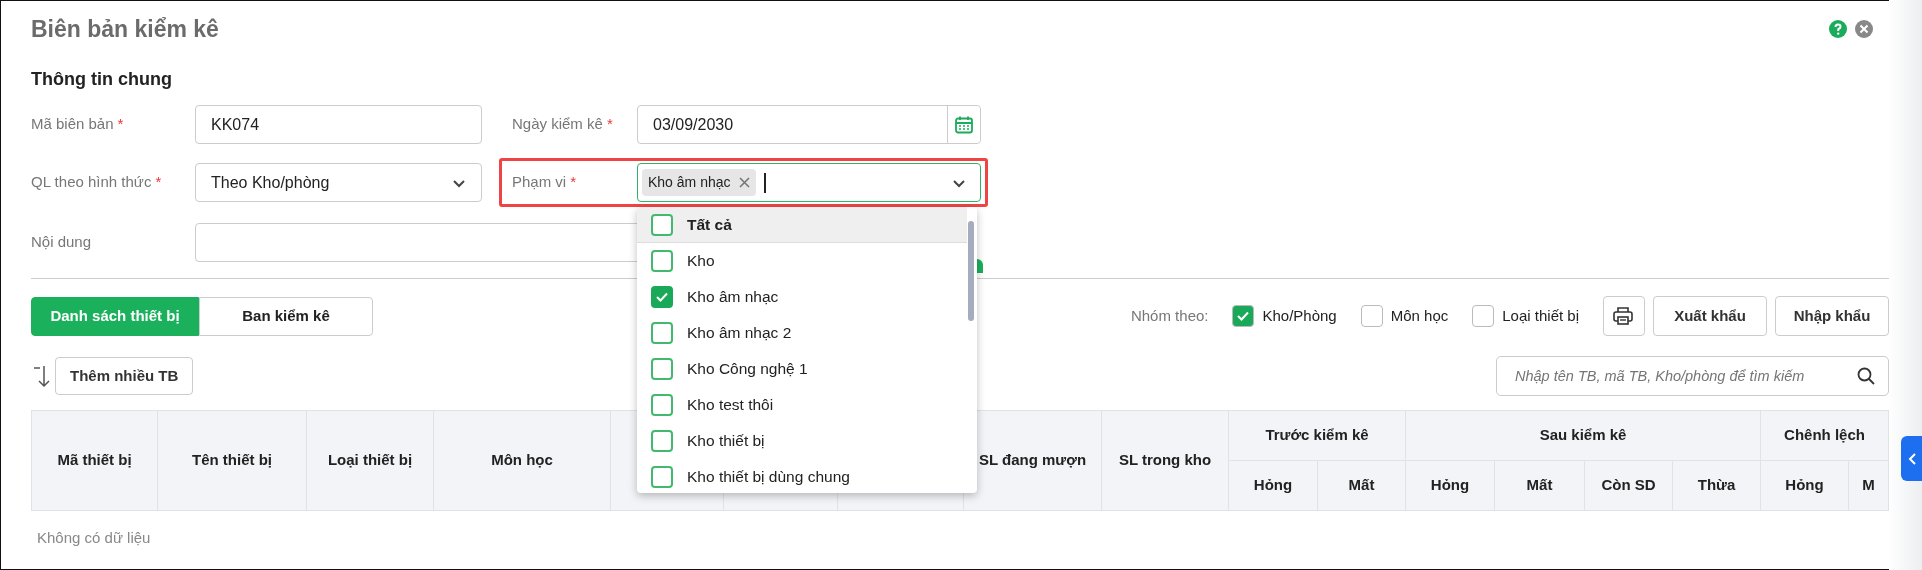 This screenshot has height=570, width=1922. Describe the element at coordinates (1583, 435) in the screenshot. I see `column-group-header: Sau kiểm kê` at that location.